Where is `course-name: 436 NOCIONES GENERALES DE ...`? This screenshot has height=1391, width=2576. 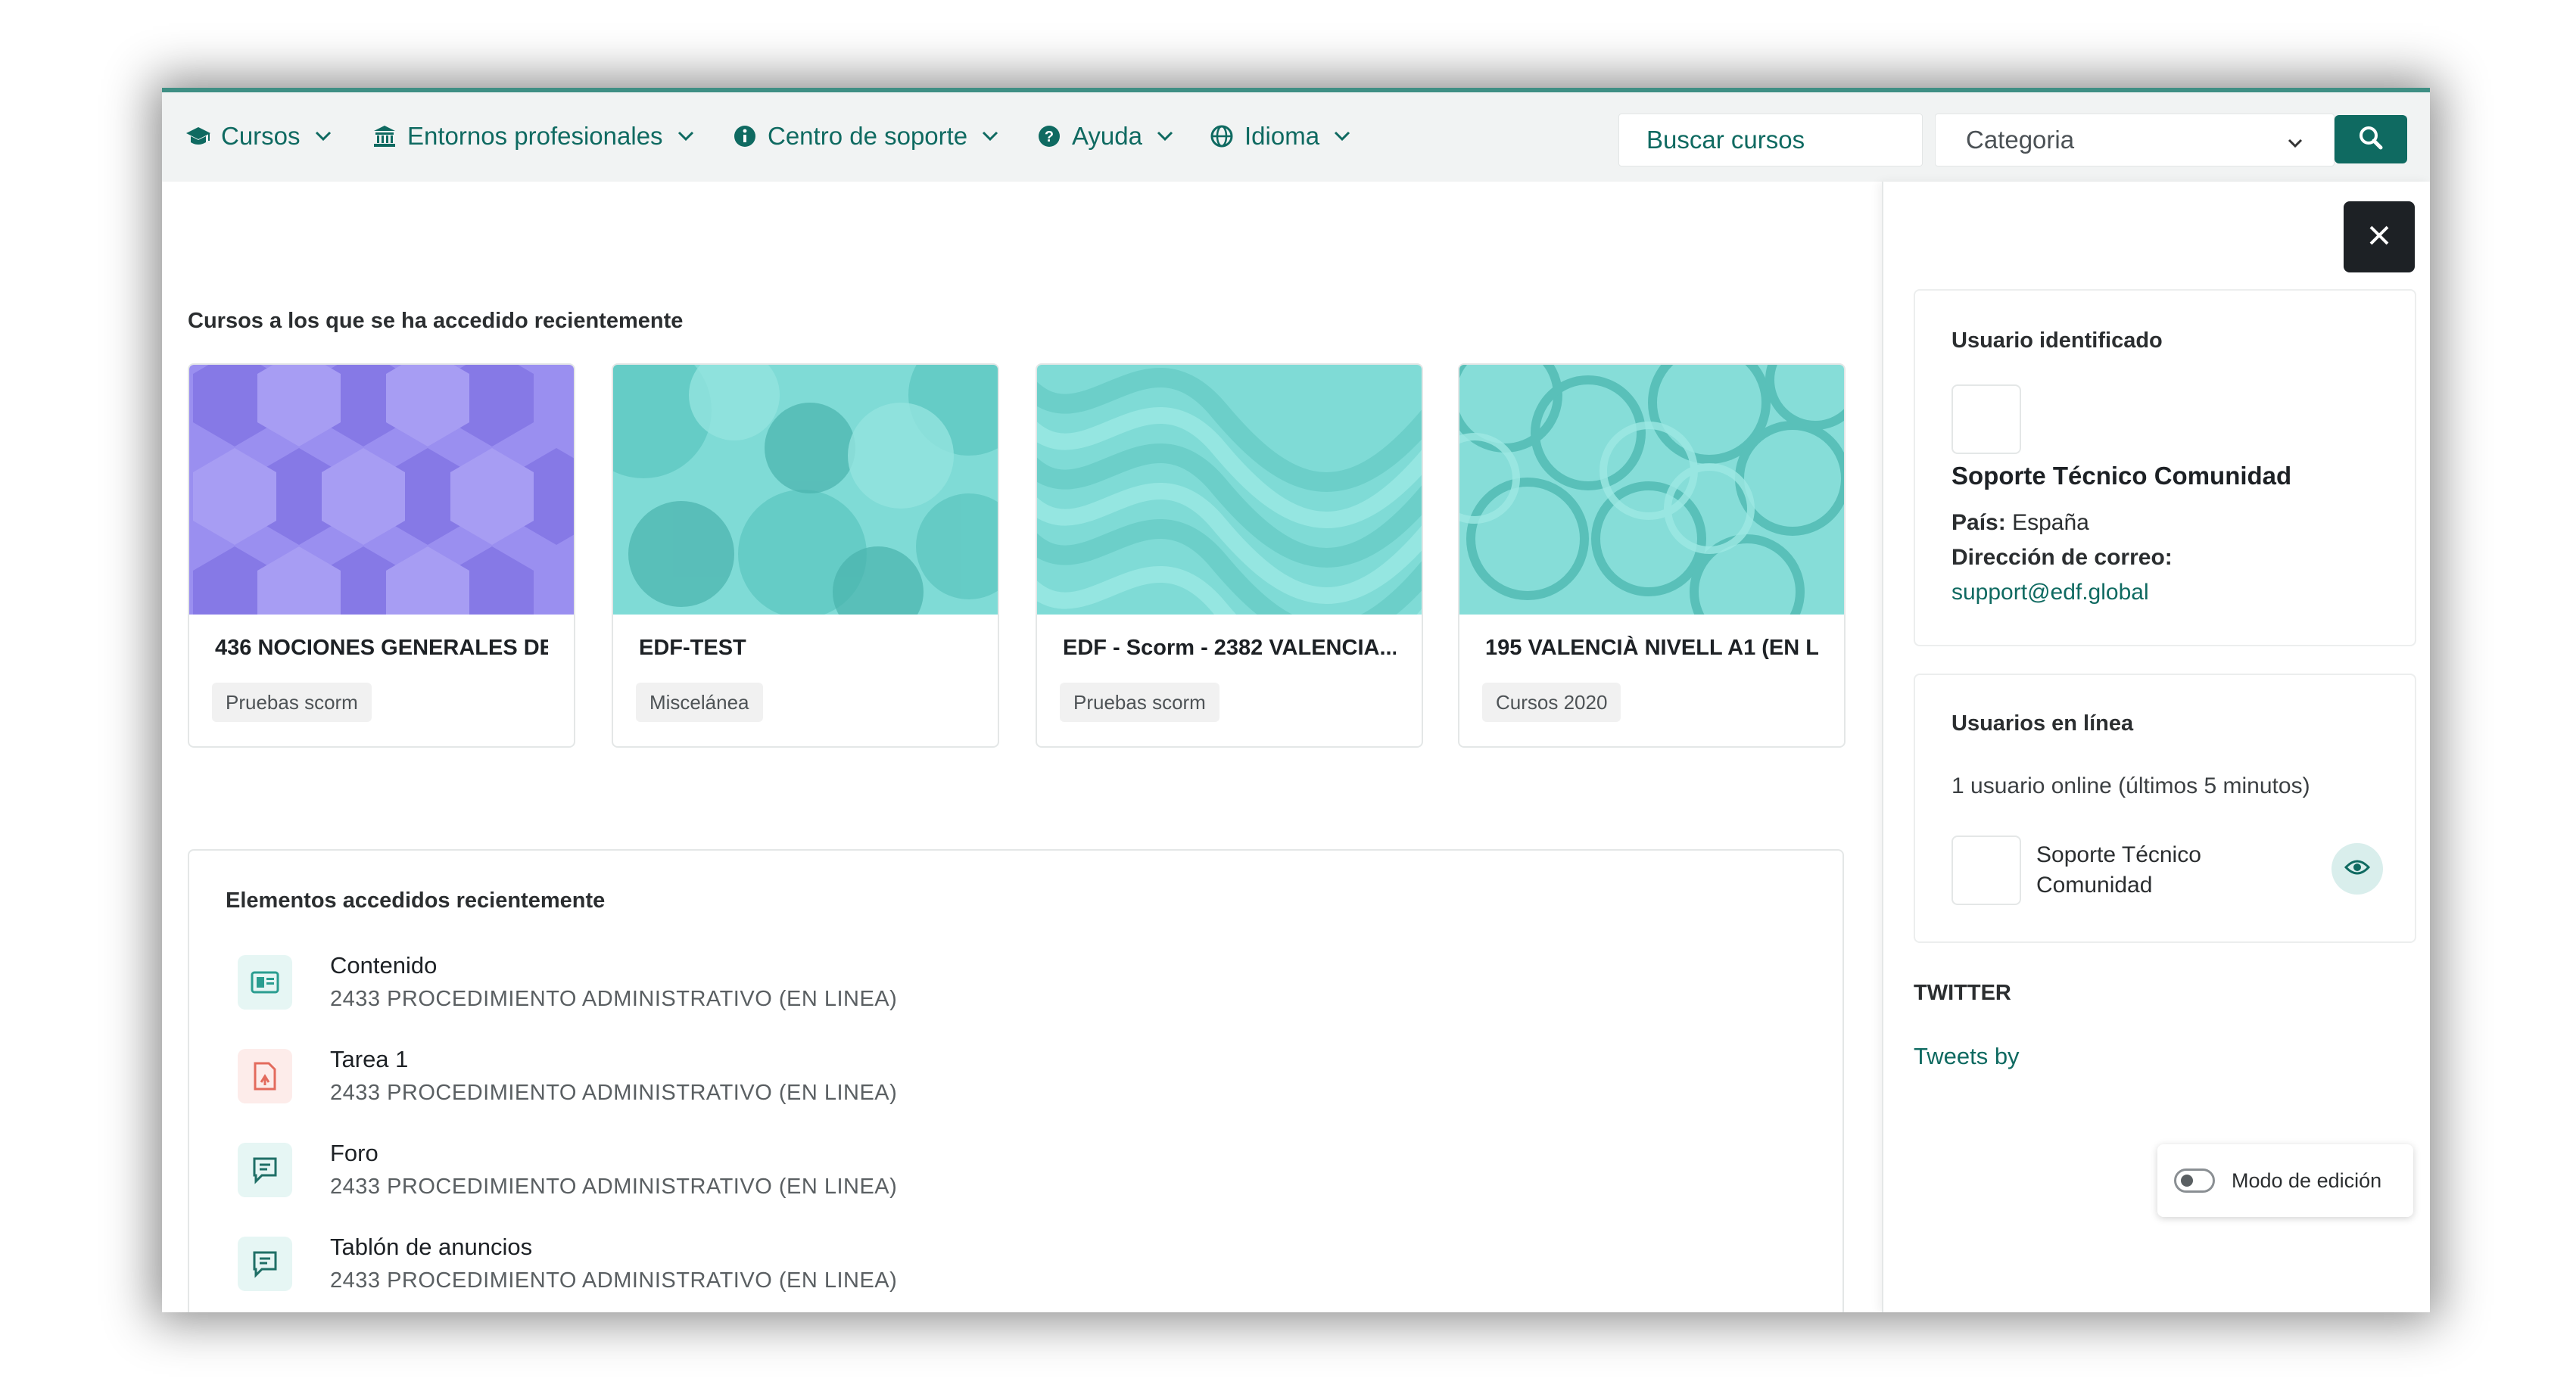
course-name: 436 NOCIONES GENERALES DE ... is located at coordinates (381, 648).